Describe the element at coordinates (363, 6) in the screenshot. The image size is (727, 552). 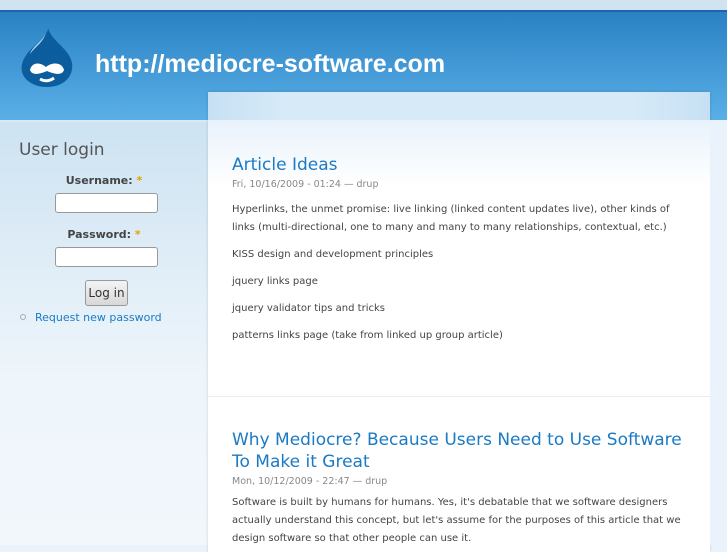
I see `top-band` at that location.